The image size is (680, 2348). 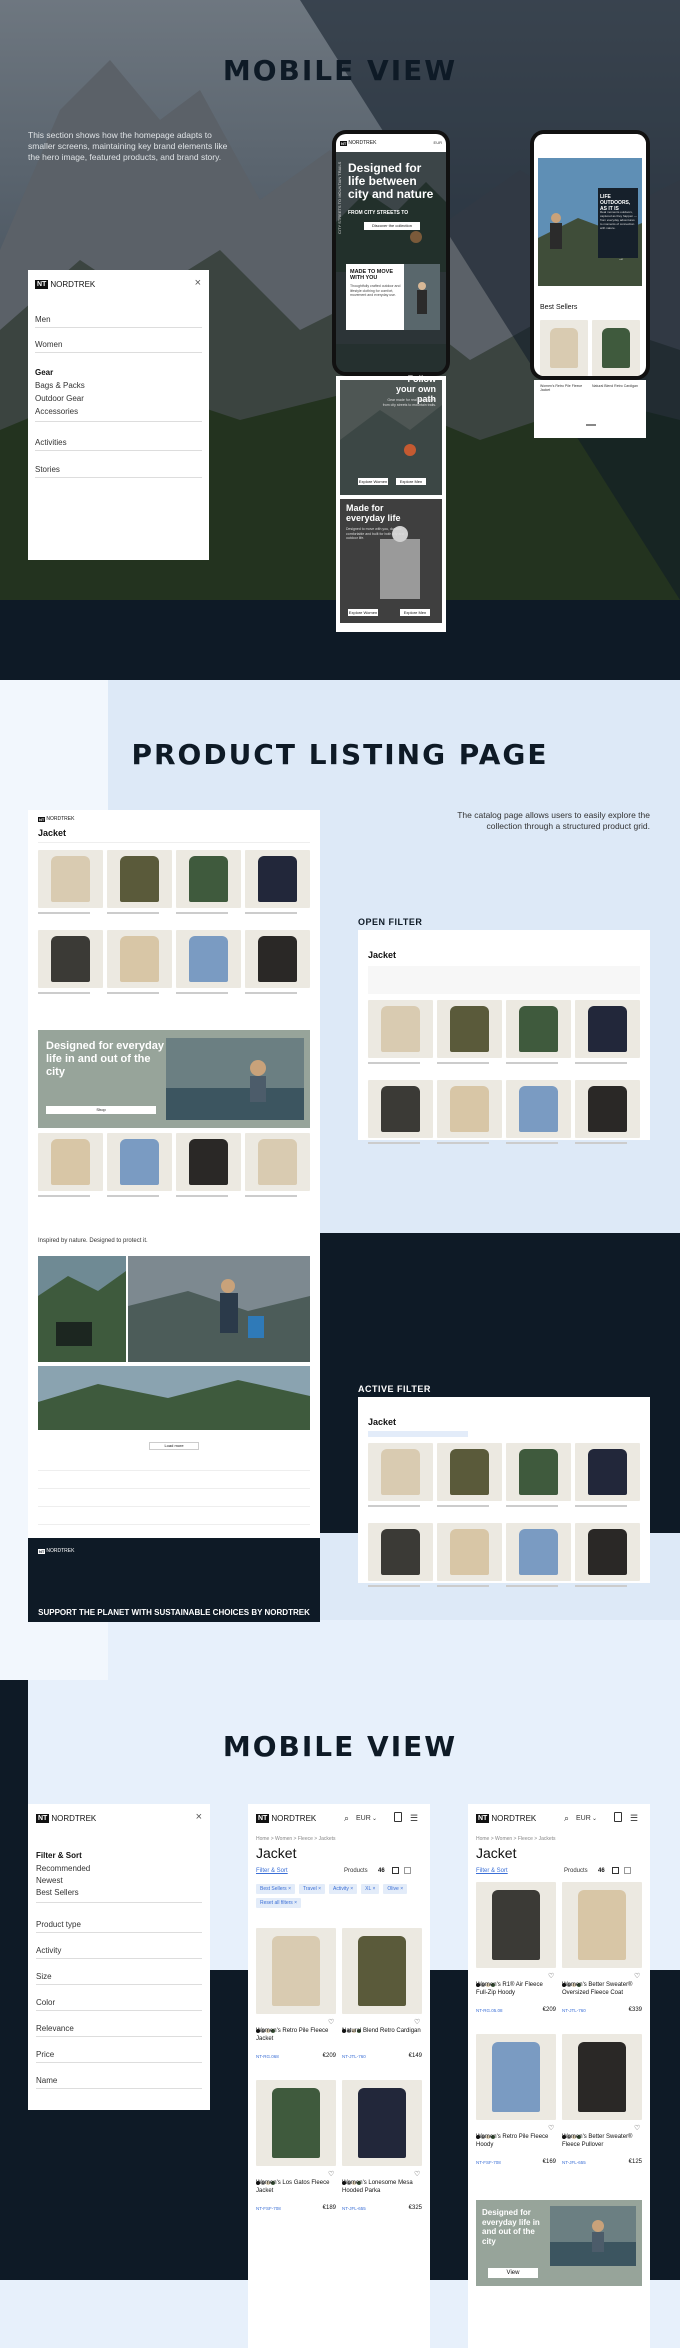 What do you see at coordinates (602, 2141) in the screenshot?
I see `product-name: Women's Better Sweater® Fleece Pullover` at bounding box center [602, 2141].